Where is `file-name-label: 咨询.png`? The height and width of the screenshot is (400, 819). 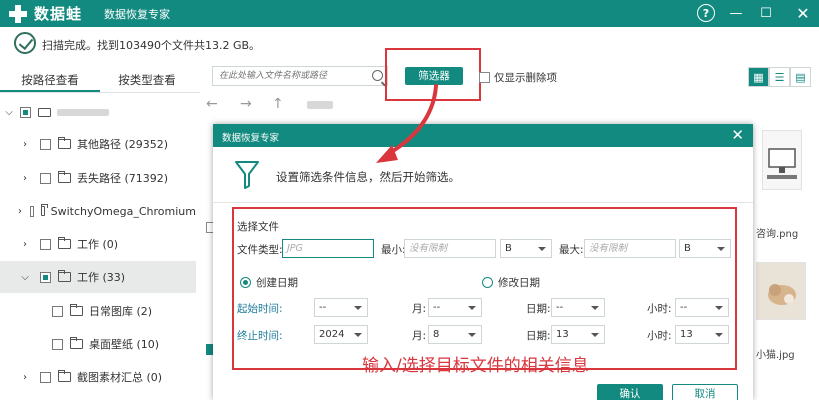 file-name-label: 咨询.png is located at coordinates (777, 234).